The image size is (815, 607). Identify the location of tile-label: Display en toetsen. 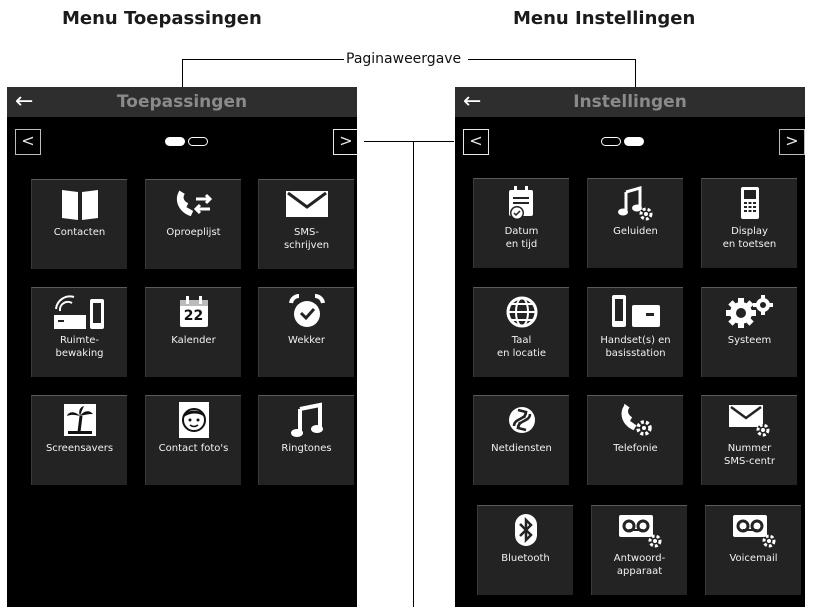
(749, 238).